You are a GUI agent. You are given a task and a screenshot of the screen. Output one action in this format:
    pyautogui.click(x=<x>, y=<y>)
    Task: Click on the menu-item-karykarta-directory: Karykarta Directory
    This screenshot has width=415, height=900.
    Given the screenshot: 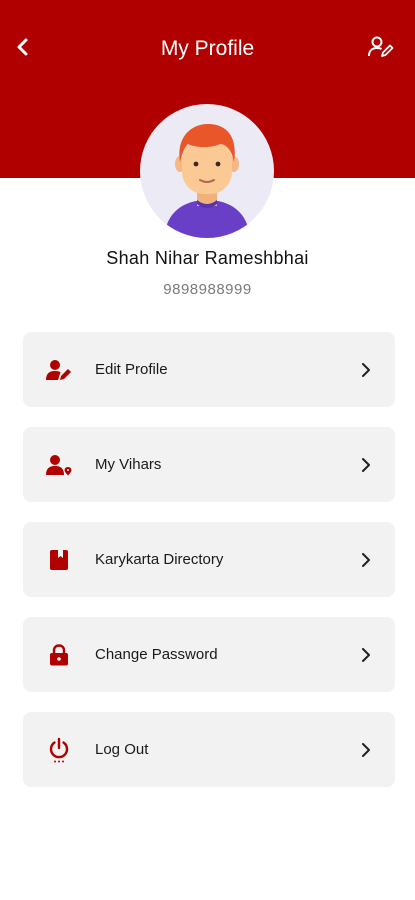 What is the action you would take?
    pyautogui.click(x=209, y=559)
    